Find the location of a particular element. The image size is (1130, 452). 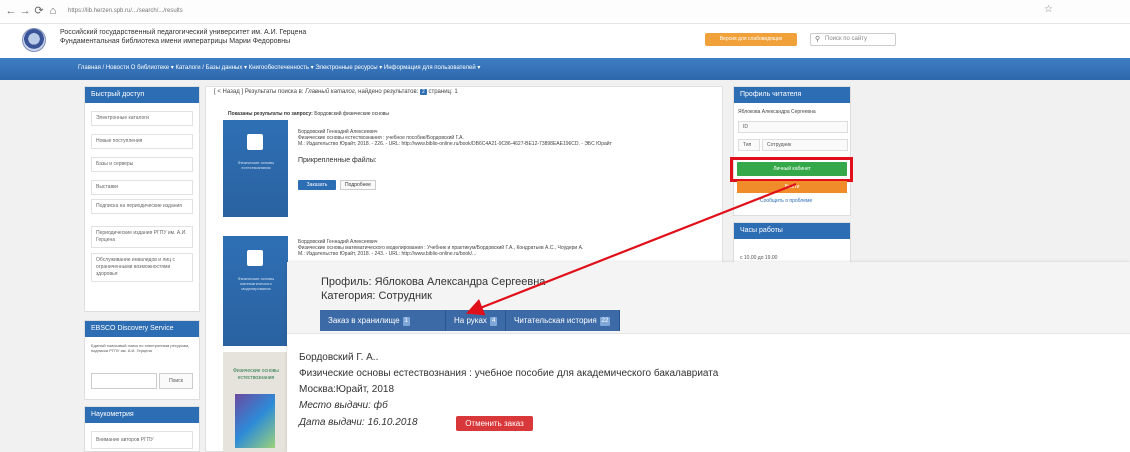

quick-access-title: Быстрый доступ is located at coordinates (142, 95).